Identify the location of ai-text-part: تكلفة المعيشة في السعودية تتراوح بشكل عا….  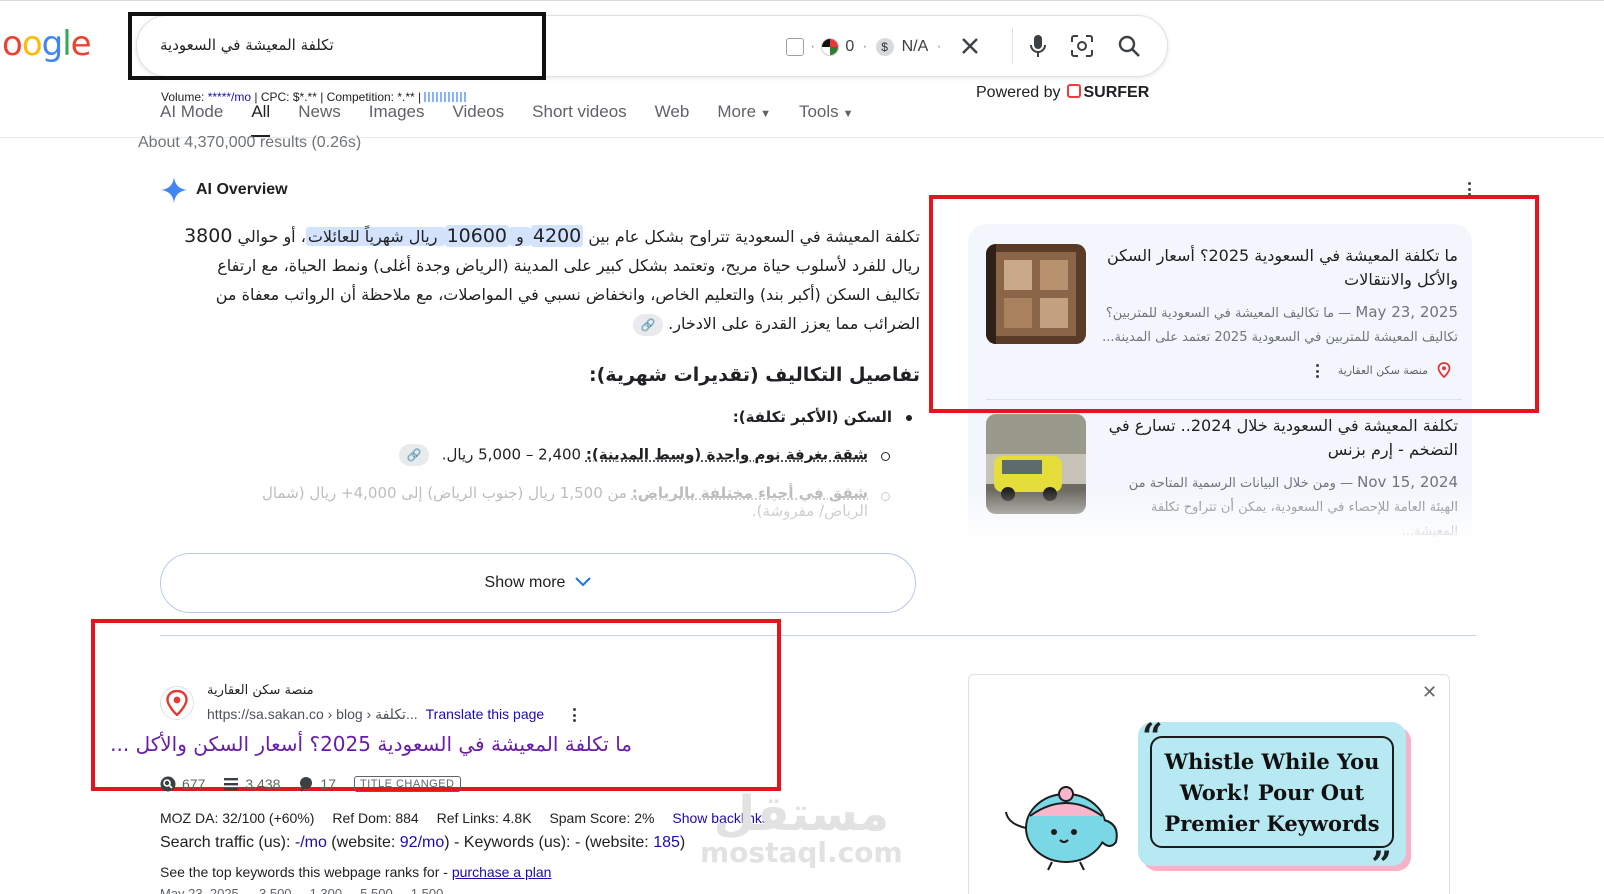
(751, 236).